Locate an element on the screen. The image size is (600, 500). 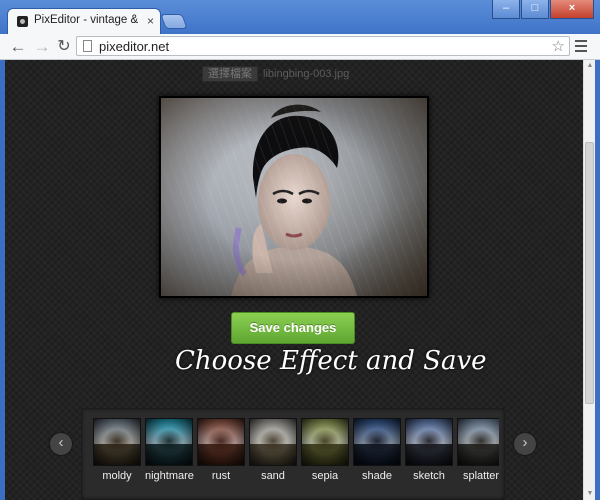
effect-item: shade is located at coordinates (377, 450).